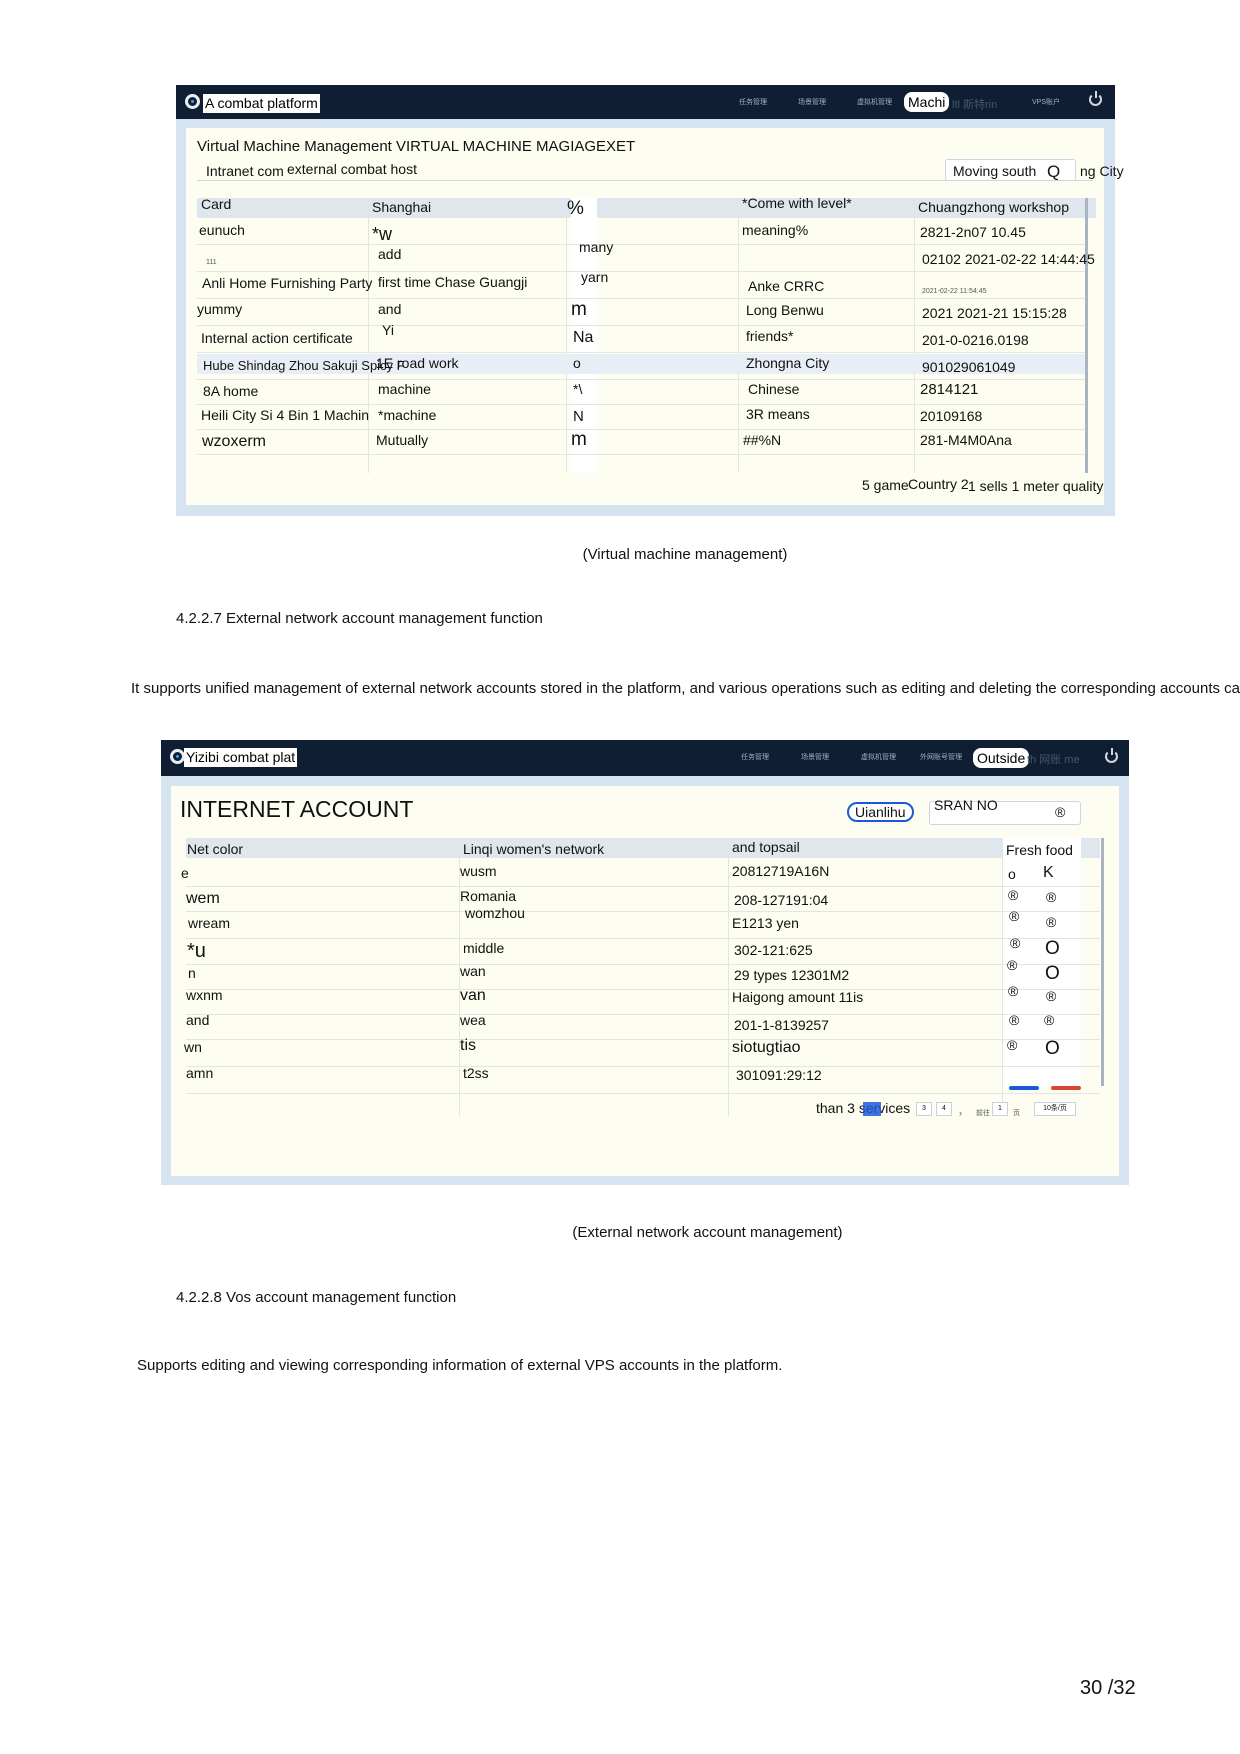 The width and height of the screenshot is (1240, 1754). Describe the element at coordinates (765, 923) in the screenshot. I see `table-cell: E1213 yen` at that location.